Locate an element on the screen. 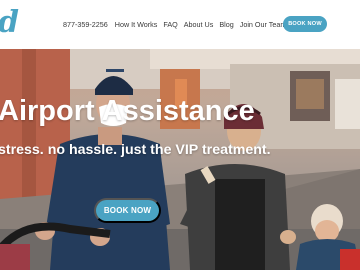 The width and height of the screenshot is (360, 270). book-now-button-header: BOOK NOW is located at coordinates (305, 24).